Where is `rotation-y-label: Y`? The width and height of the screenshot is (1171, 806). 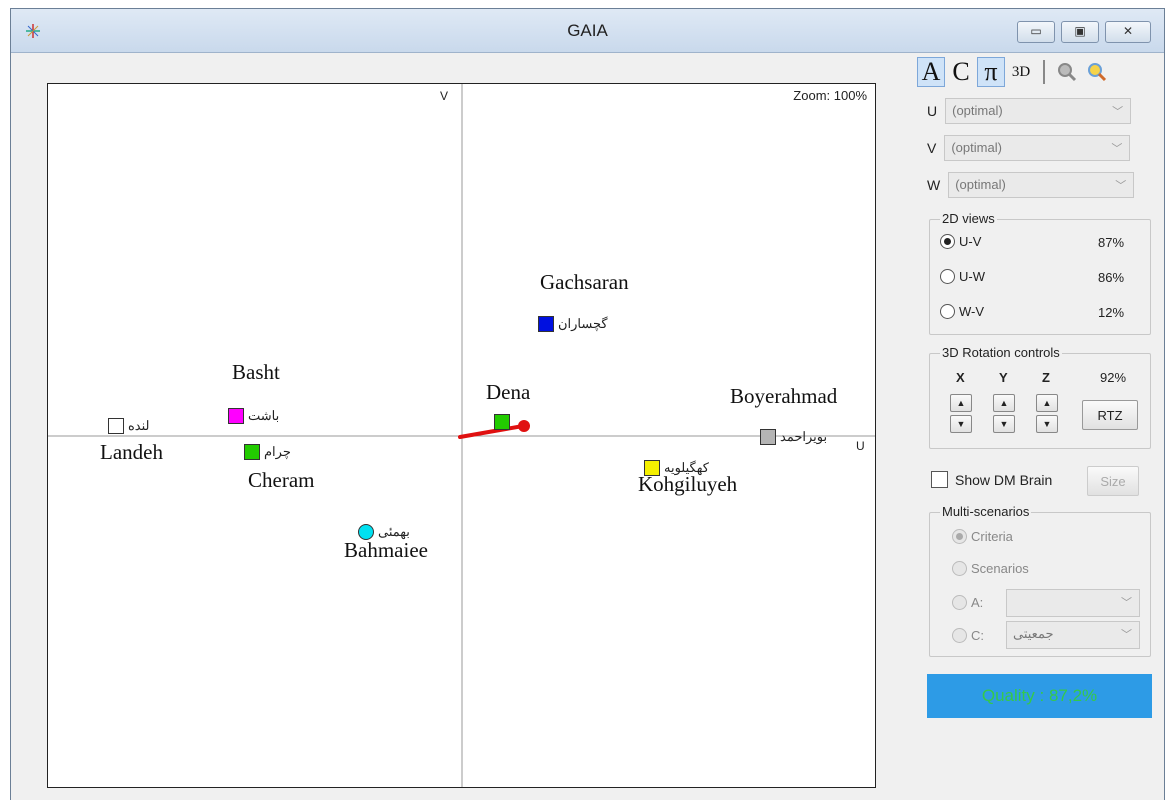
rotation-y-label: Y is located at coordinates (1003, 377).